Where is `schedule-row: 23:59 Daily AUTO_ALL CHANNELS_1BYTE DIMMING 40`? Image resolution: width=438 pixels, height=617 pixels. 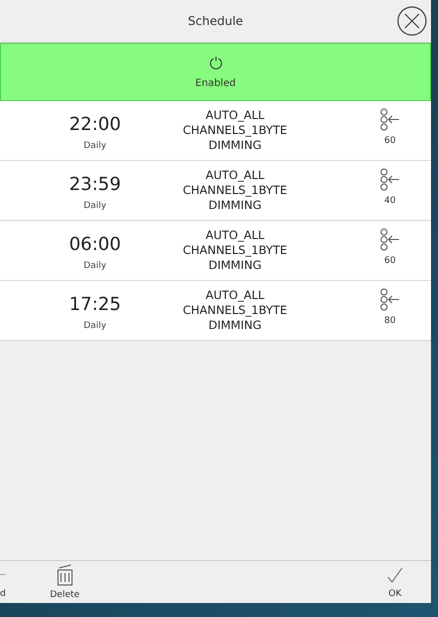 schedule-row: 23:59 Daily AUTO_ALL CHANNELS_1BYTE DIMMING 40 is located at coordinates (215, 191).